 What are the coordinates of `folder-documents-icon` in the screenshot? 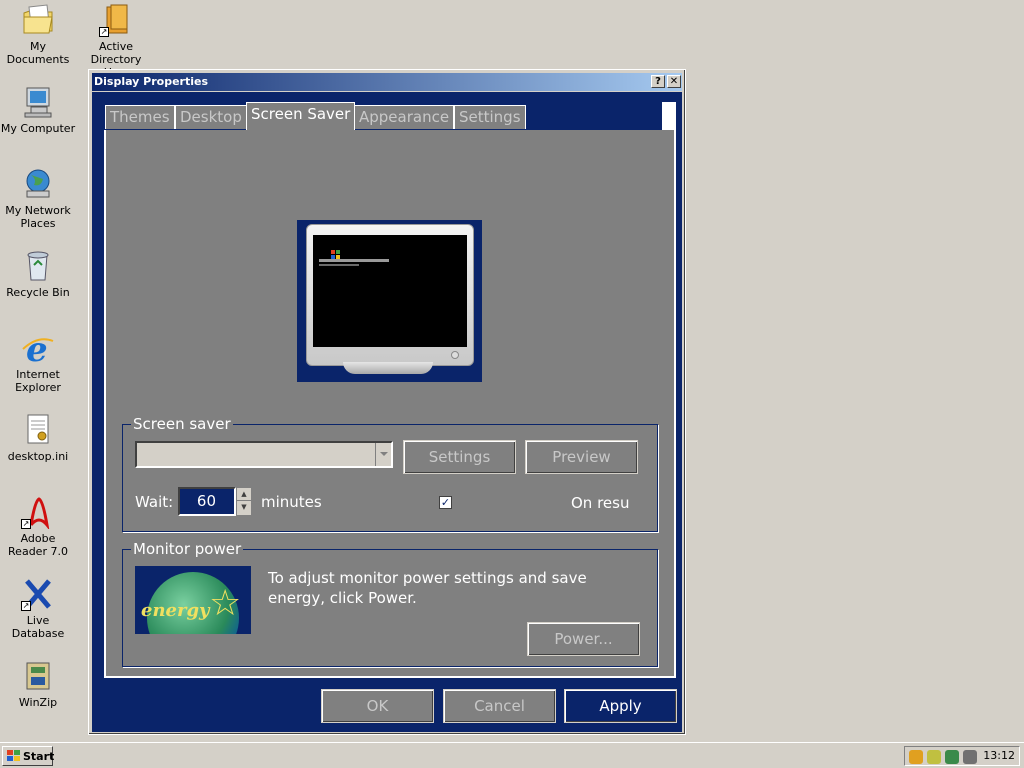 It's located at (38, 20).